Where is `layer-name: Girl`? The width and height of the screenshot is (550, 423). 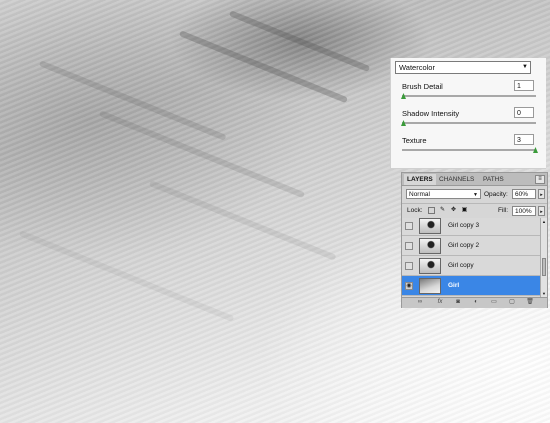 layer-name: Girl is located at coordinates (454, 285).